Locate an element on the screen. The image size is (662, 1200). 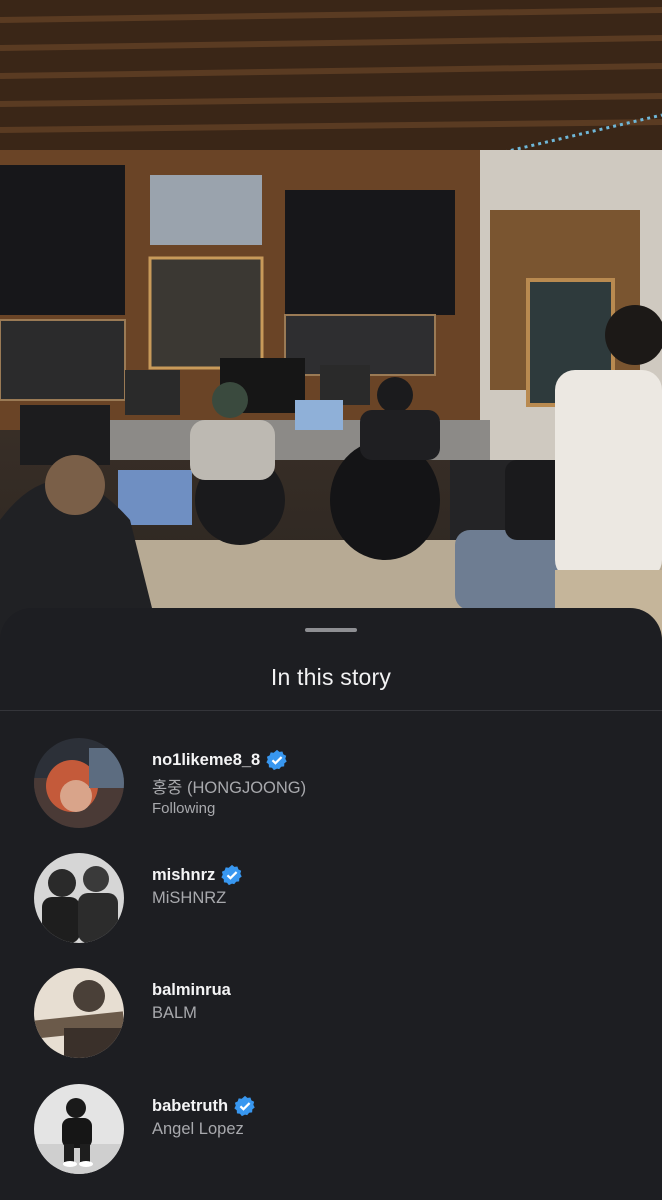
following-status: Following is located at coordinates (184, 808).